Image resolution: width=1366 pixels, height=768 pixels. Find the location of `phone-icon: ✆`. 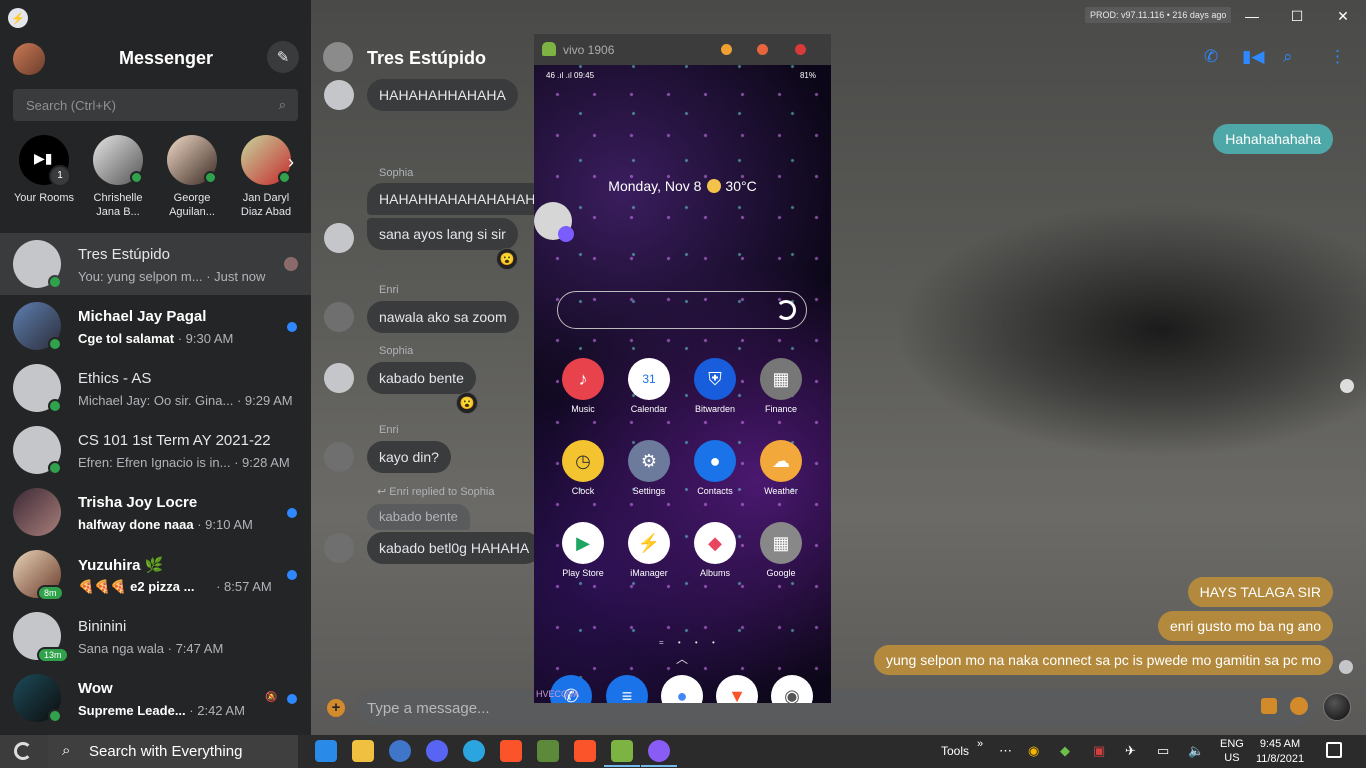

phone-icon: ✆ is located at coordinates (1211, 57).